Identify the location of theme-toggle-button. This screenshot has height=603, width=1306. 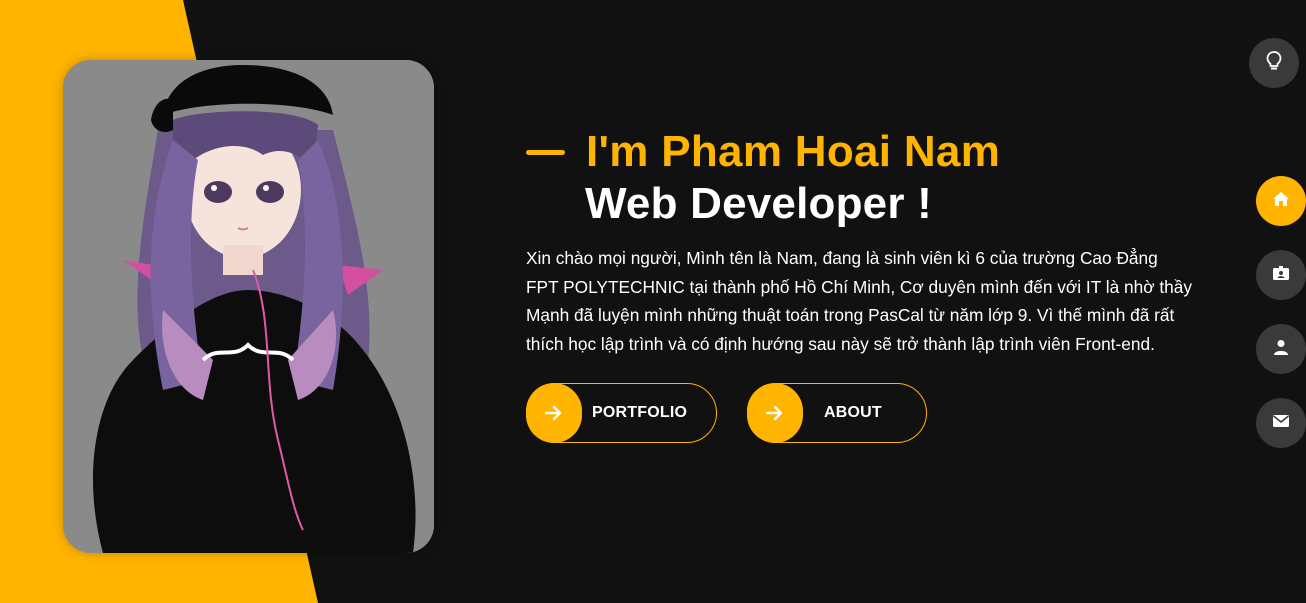
(1274, 63).